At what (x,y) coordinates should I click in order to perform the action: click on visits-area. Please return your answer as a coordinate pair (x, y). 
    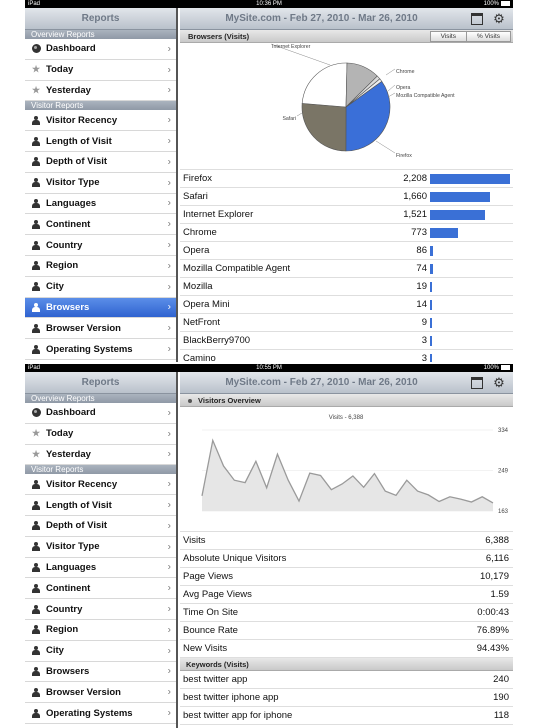
    Looking at the image, I should click on (347, 475).